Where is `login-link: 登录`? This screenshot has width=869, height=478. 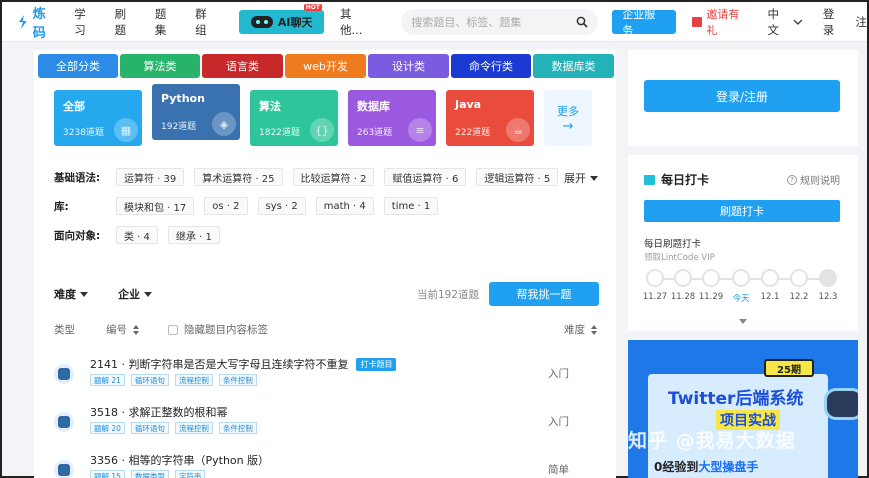
login-link: 登录 is located at coordinates (834, 22).